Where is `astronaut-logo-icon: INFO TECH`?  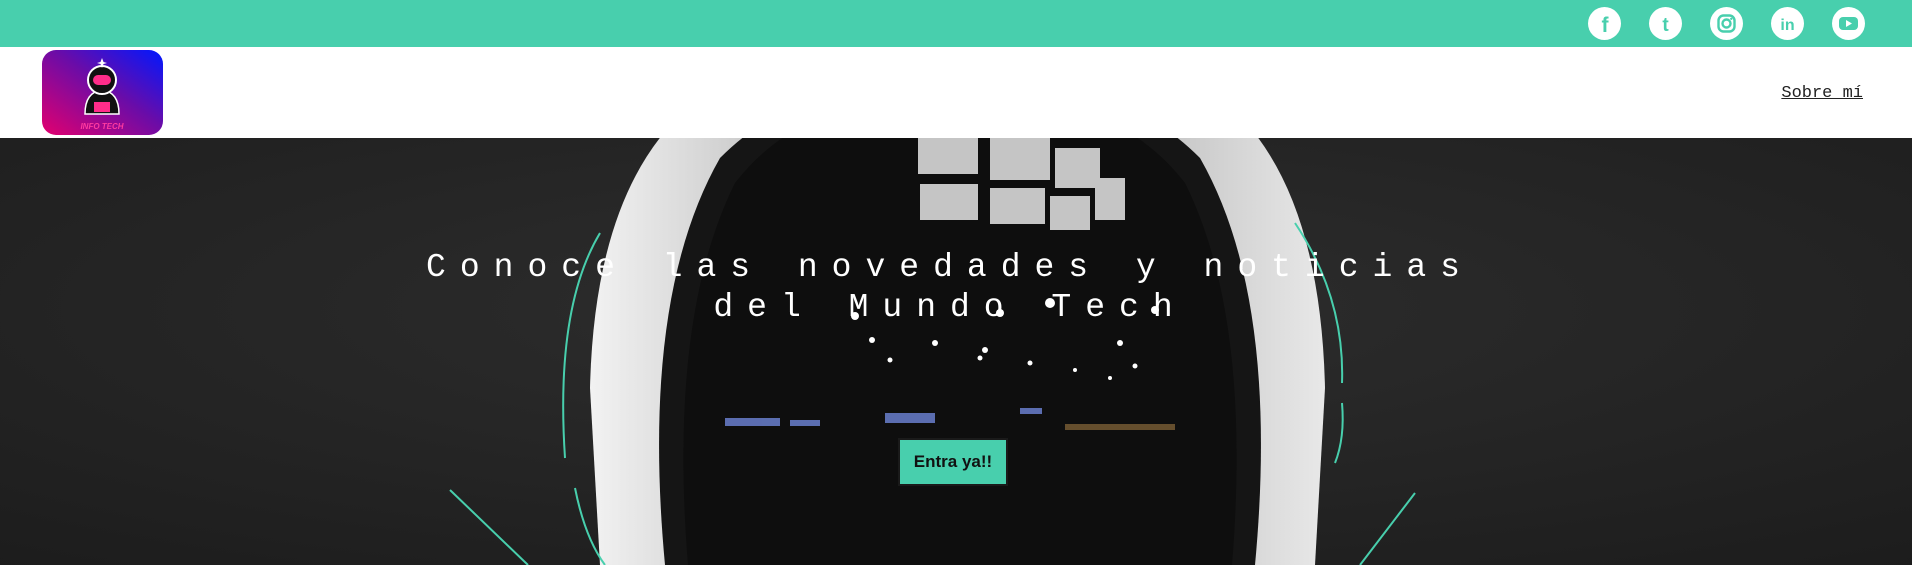
astronaut-logo-icon: INFO TECH is located at coordinates (102, 92).